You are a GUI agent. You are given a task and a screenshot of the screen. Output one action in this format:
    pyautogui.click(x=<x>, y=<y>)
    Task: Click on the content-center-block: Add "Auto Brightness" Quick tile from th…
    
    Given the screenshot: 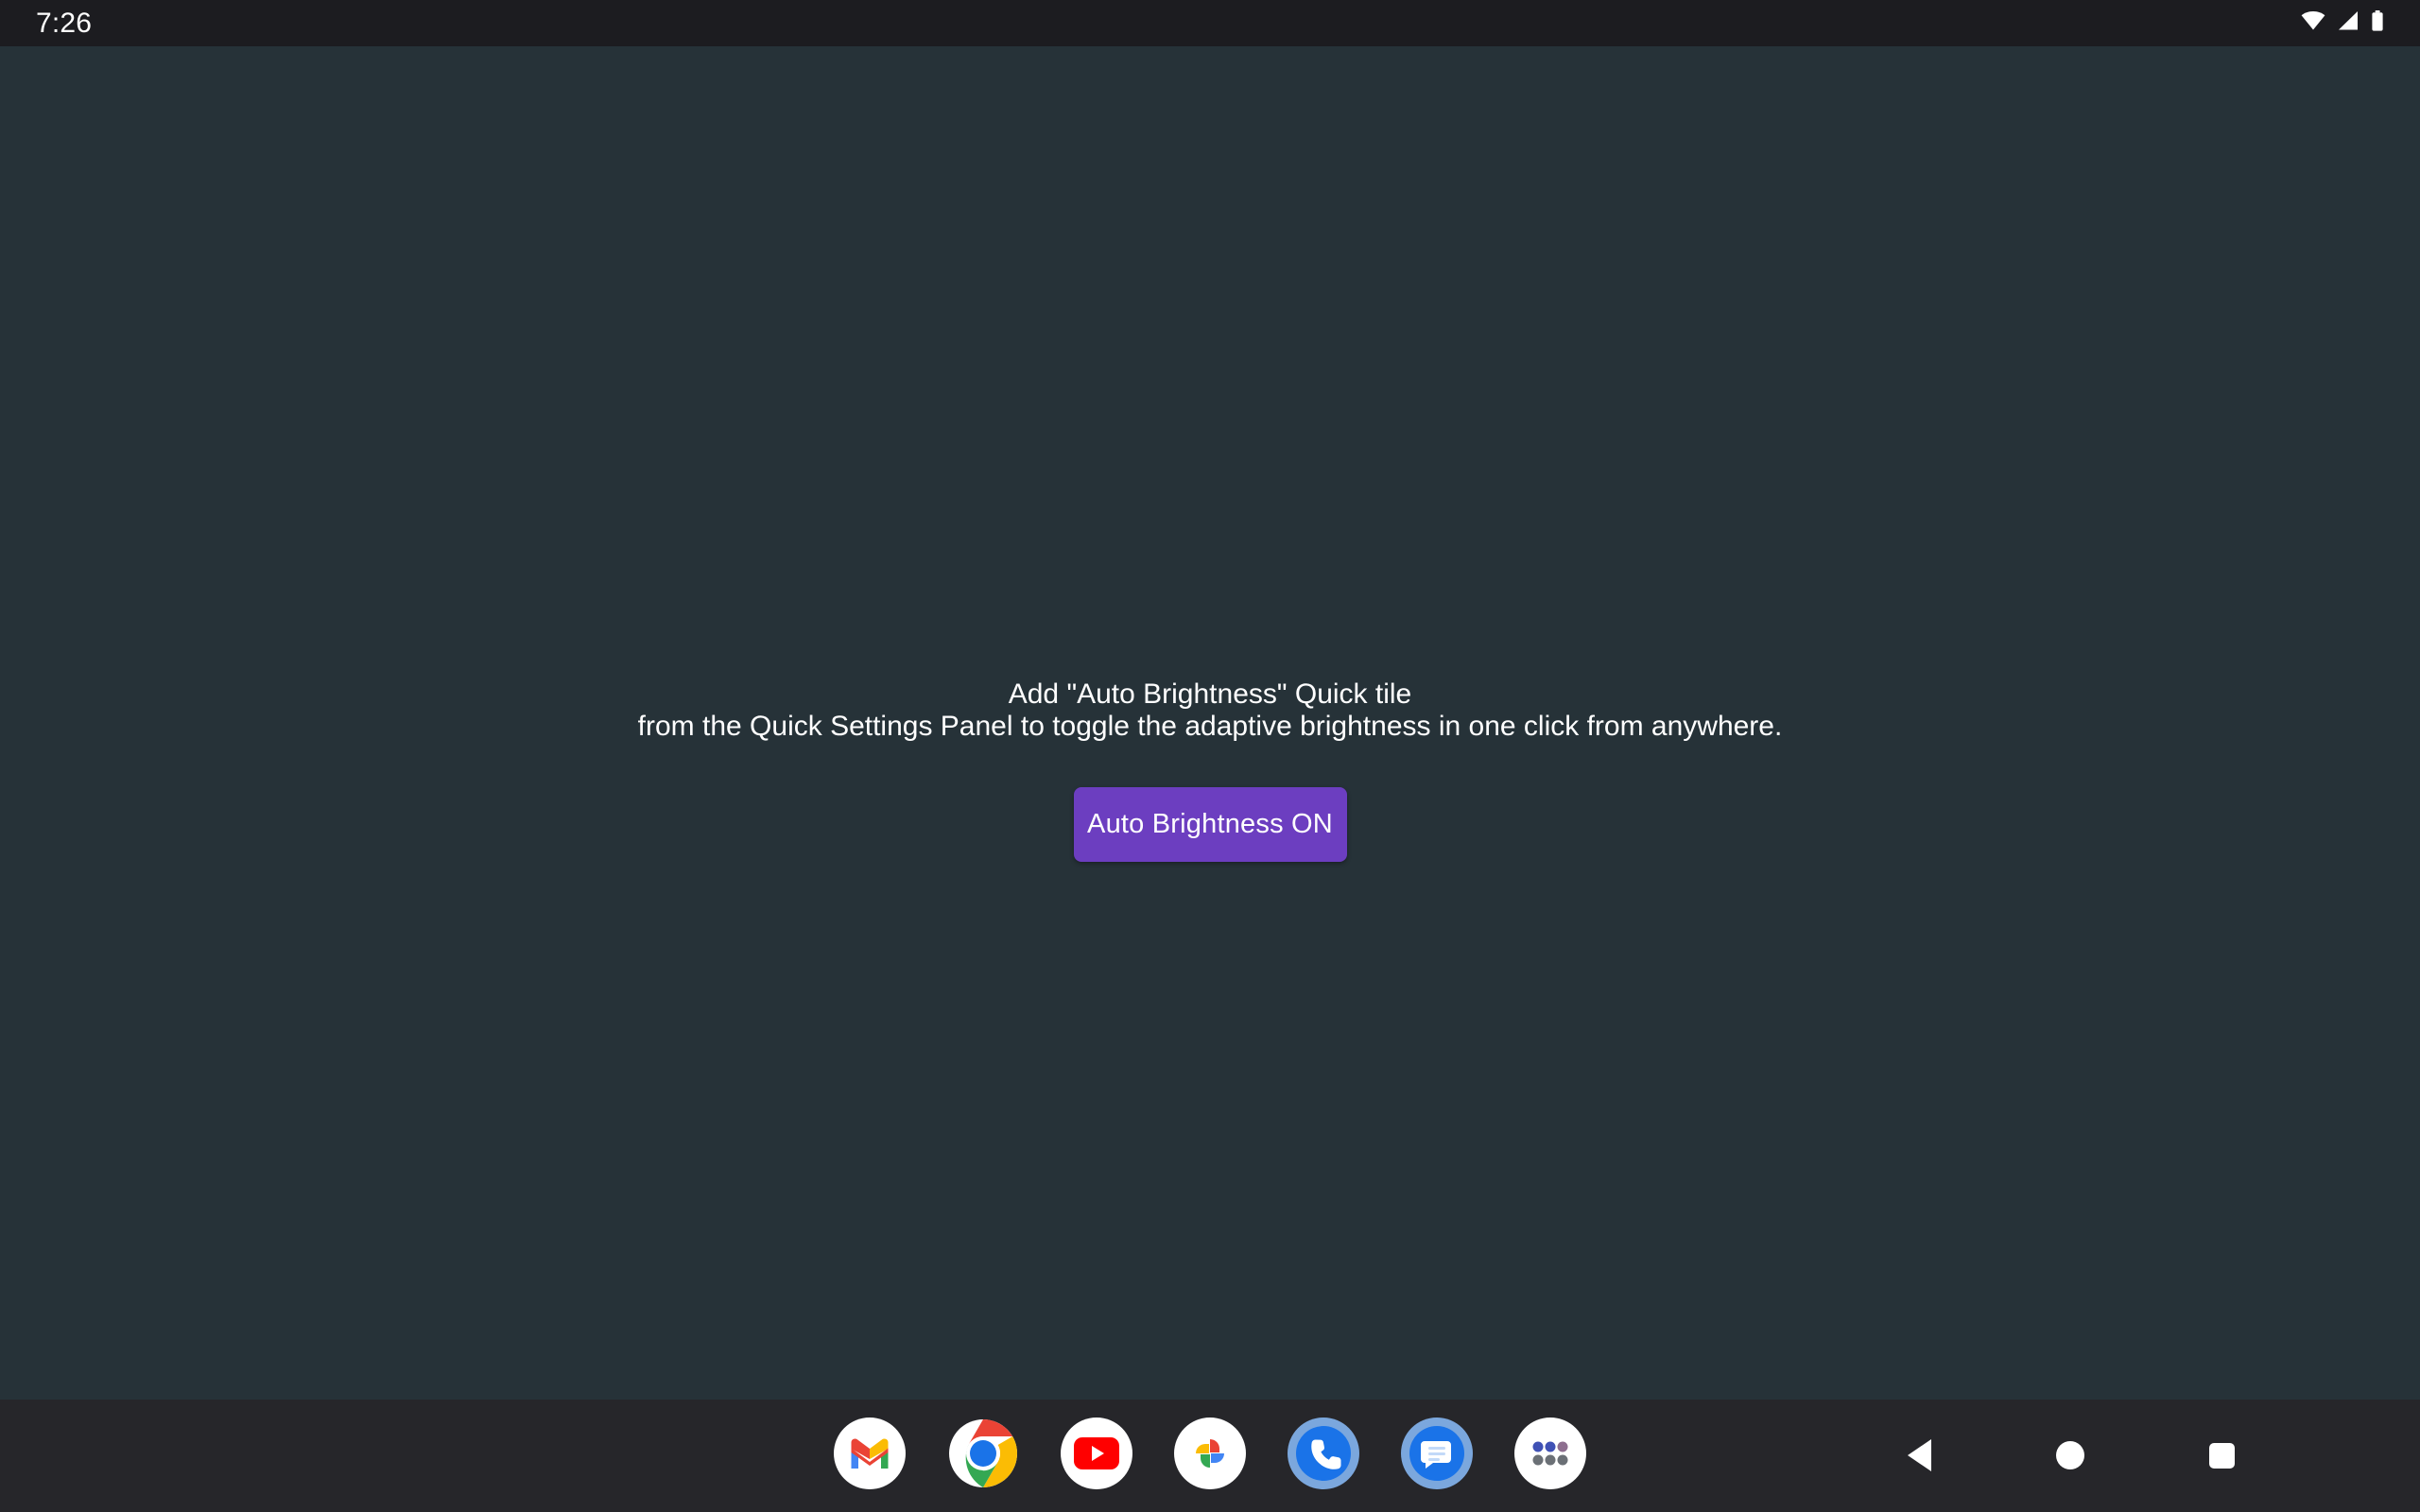 What is the action you would take?
    pyautogui.click(x=1210, y=770)
    